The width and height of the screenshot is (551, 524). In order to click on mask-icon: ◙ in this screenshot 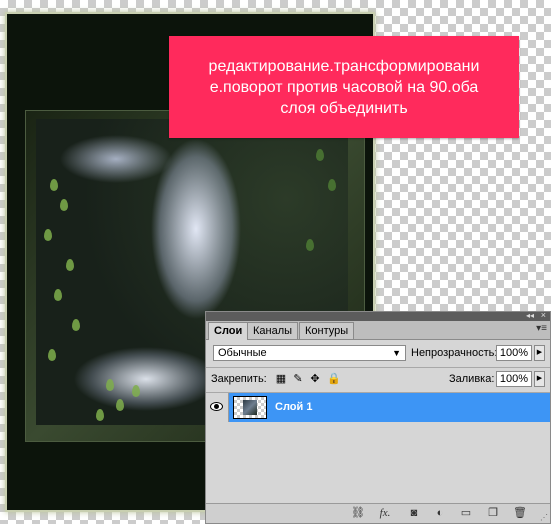, I will do `click(414, 513)`.